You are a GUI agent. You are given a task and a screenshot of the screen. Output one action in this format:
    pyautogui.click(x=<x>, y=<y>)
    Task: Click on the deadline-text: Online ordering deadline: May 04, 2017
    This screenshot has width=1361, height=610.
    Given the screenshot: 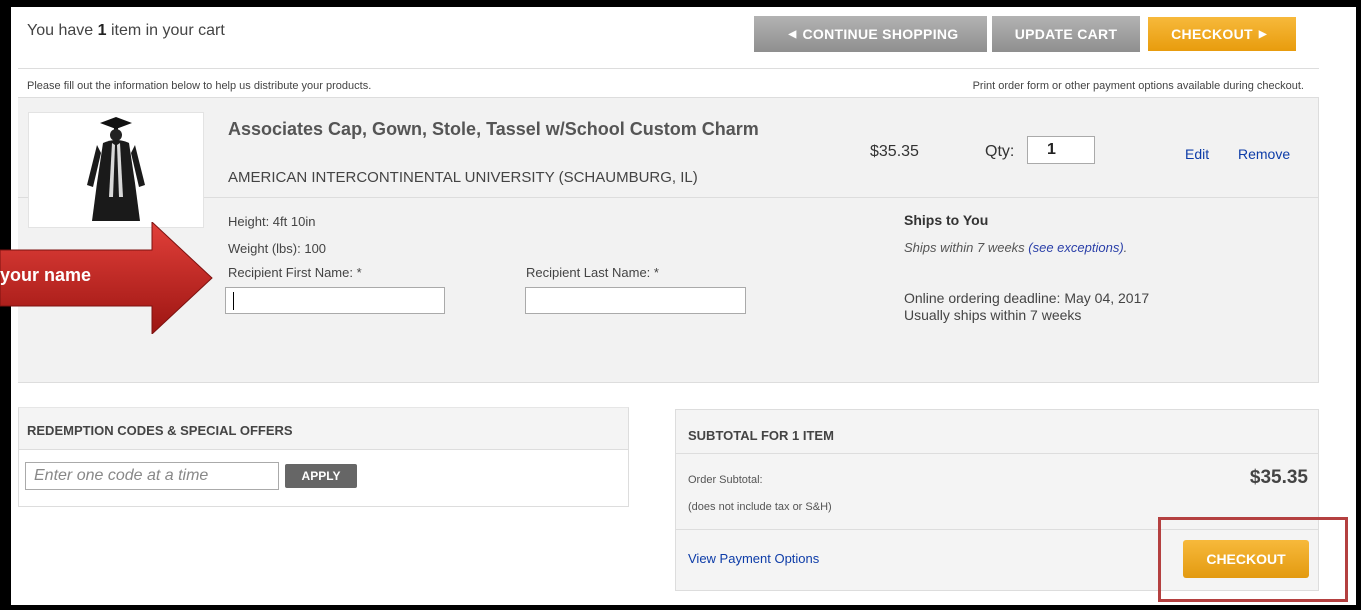 What is the action you would take?
    pyautogui.click(x=1027, y=298)
    